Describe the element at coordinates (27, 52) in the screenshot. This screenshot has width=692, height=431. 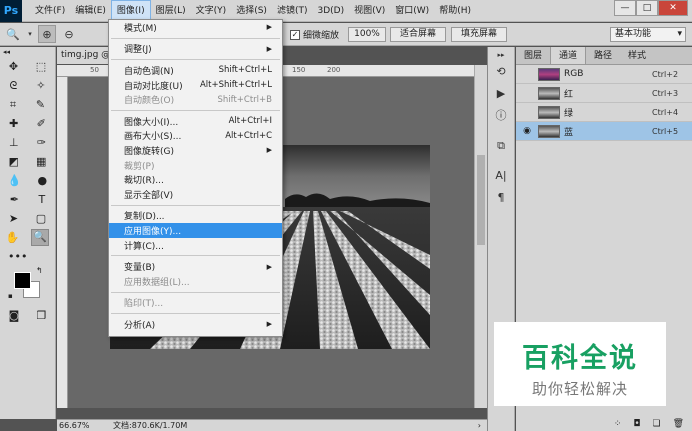
I see `collapse-icon: ◂◂` at that location.